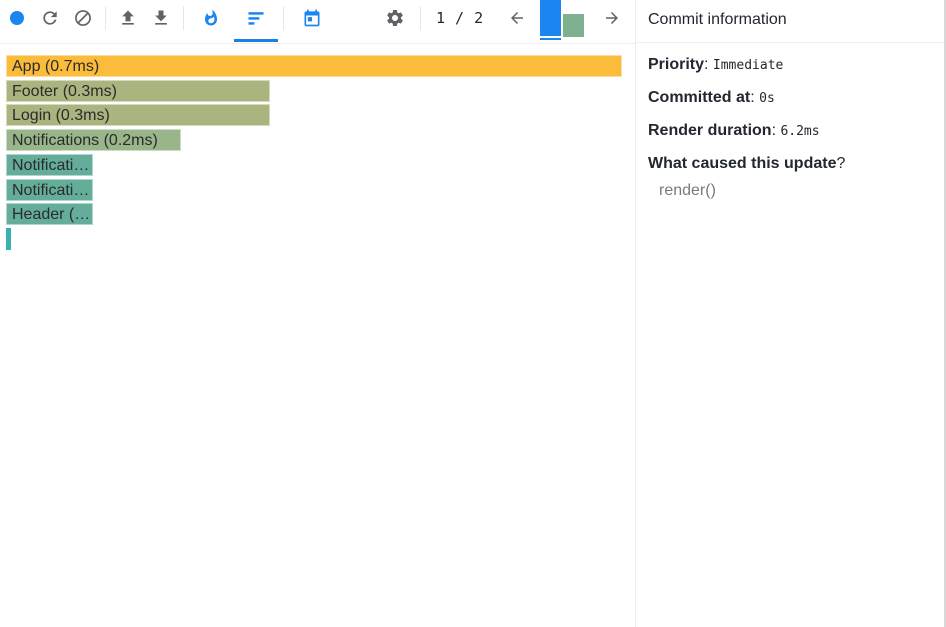 The height and width of the screenshot is (627, 946). I want to click on gear-icon, so click(395, 18).